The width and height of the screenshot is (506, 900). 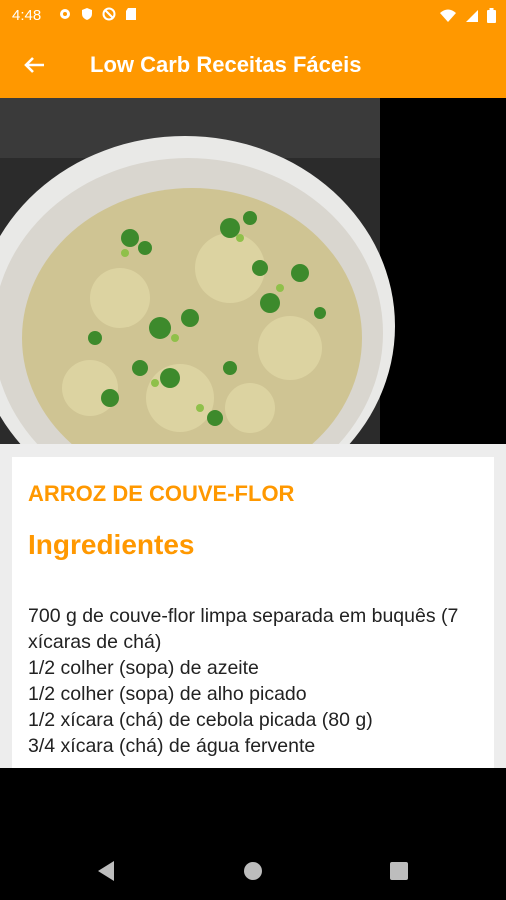 What do you see at coordinates (200, 720) in the screenshot?
I see `ingredient-item: 1/2 xícara (chá) de cebola picada (80 g)` at bounding box center [200, 720].